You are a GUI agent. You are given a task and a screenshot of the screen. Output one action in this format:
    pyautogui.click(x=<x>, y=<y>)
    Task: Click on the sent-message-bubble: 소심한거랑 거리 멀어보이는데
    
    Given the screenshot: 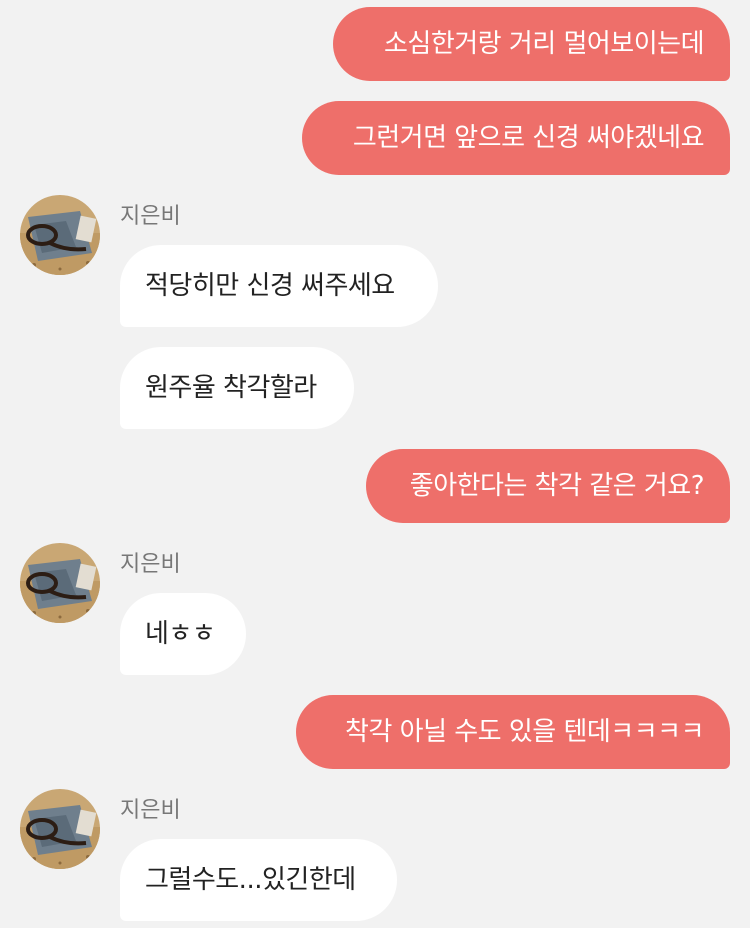 What is the action you would take?
    pyautogui.click(x=531, y=44)
    